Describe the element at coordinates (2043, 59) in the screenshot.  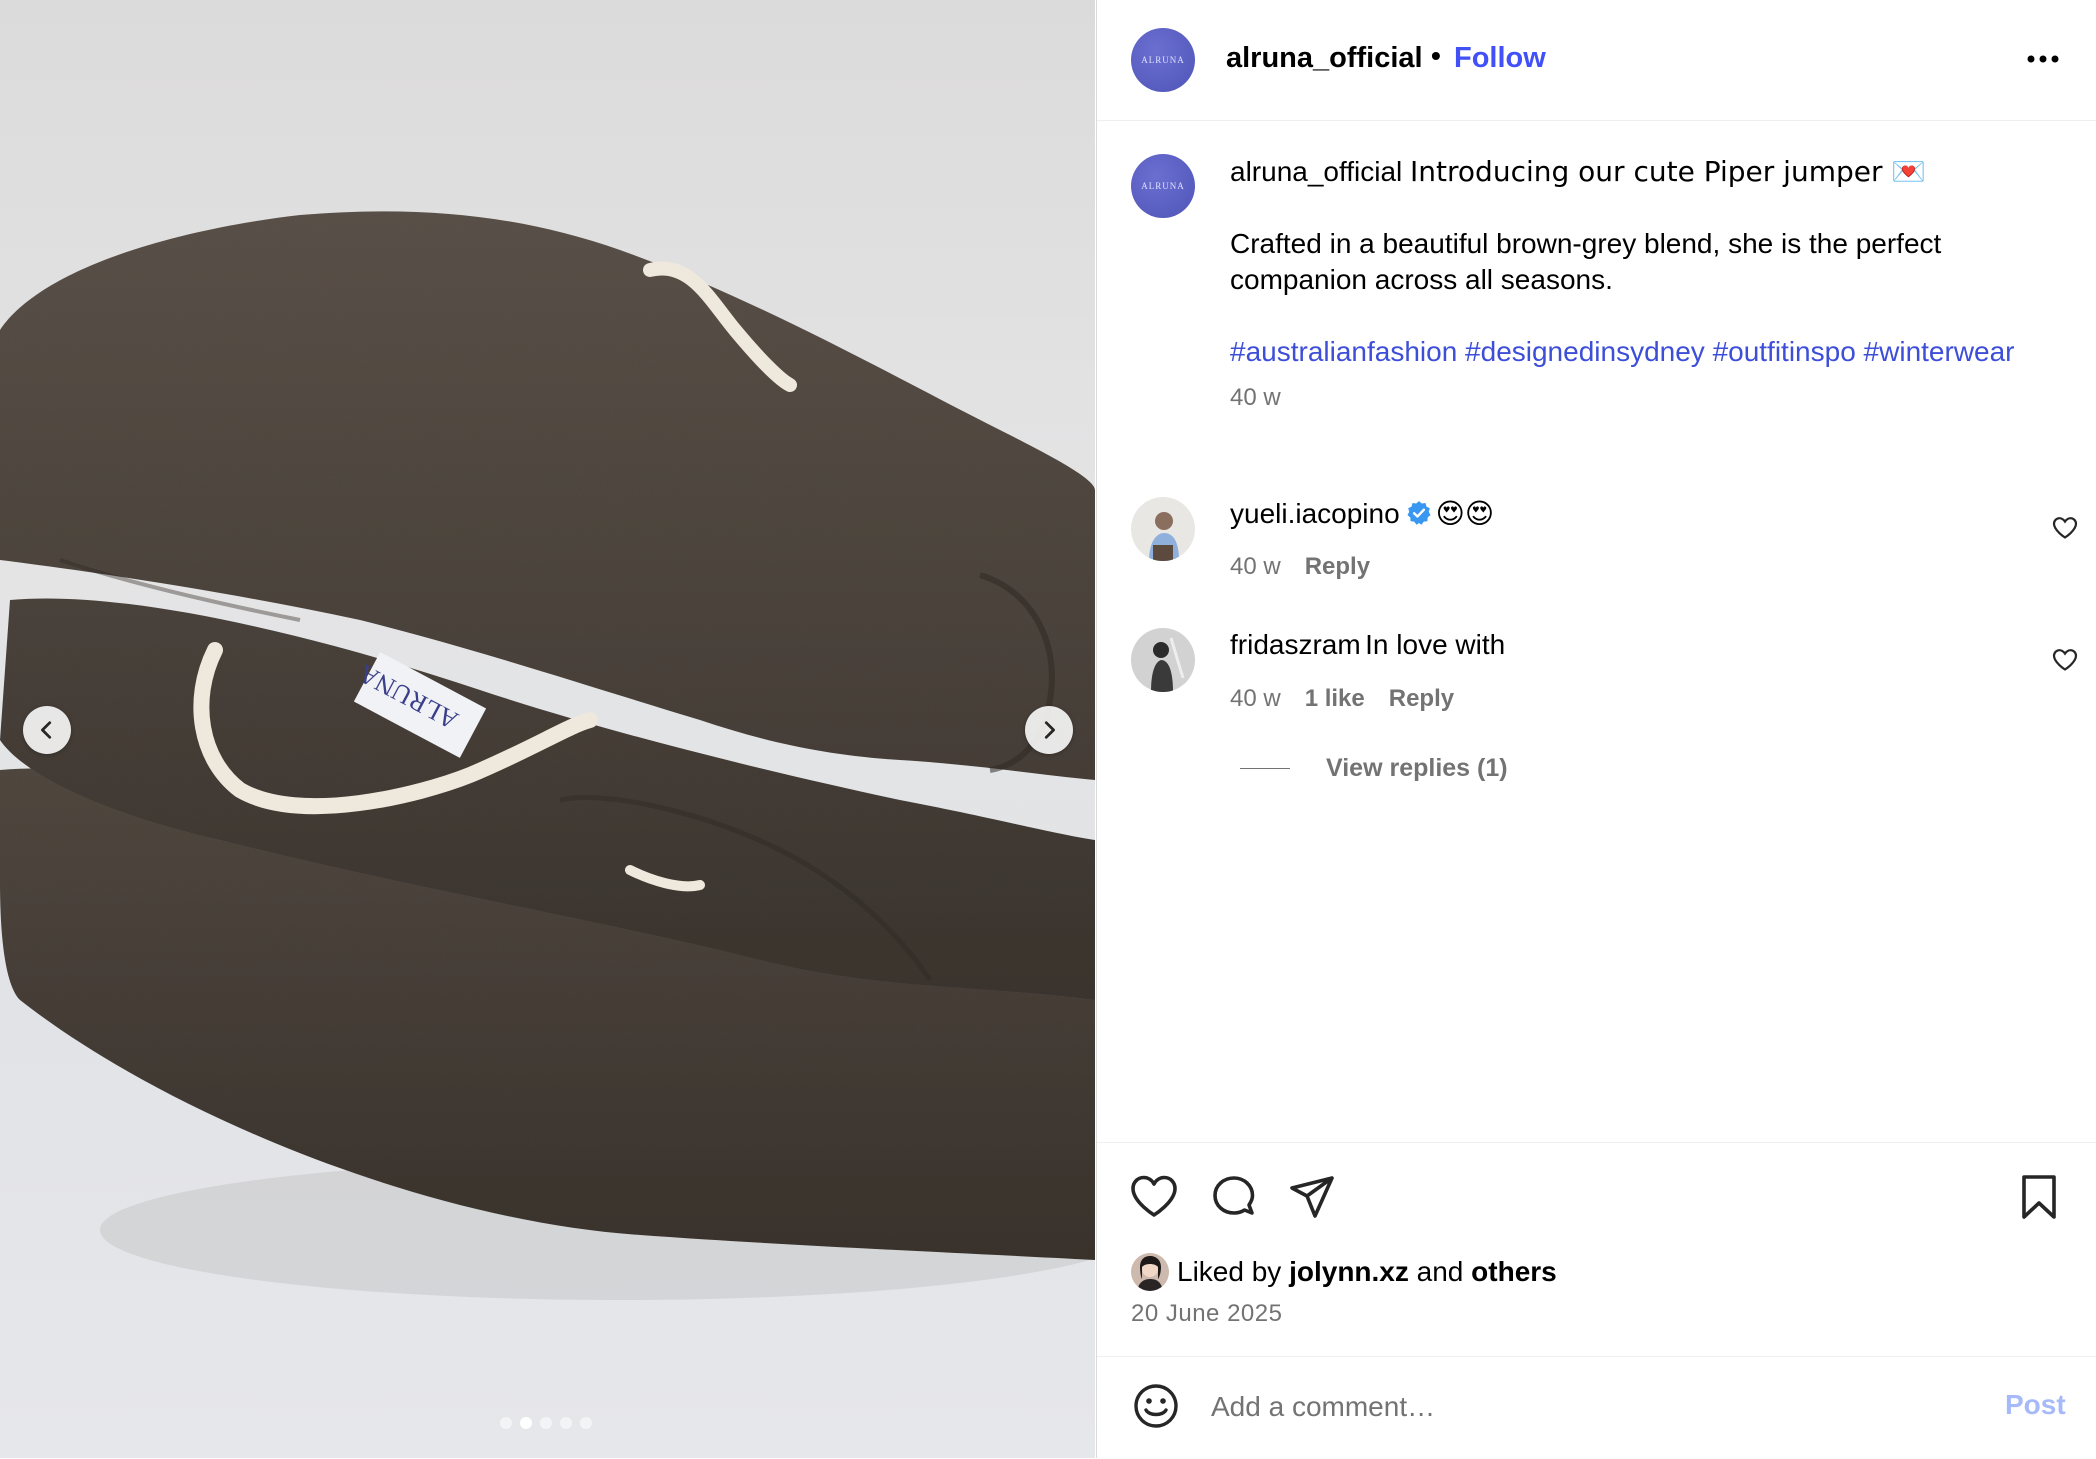
I see `more-options-icon` at that location.